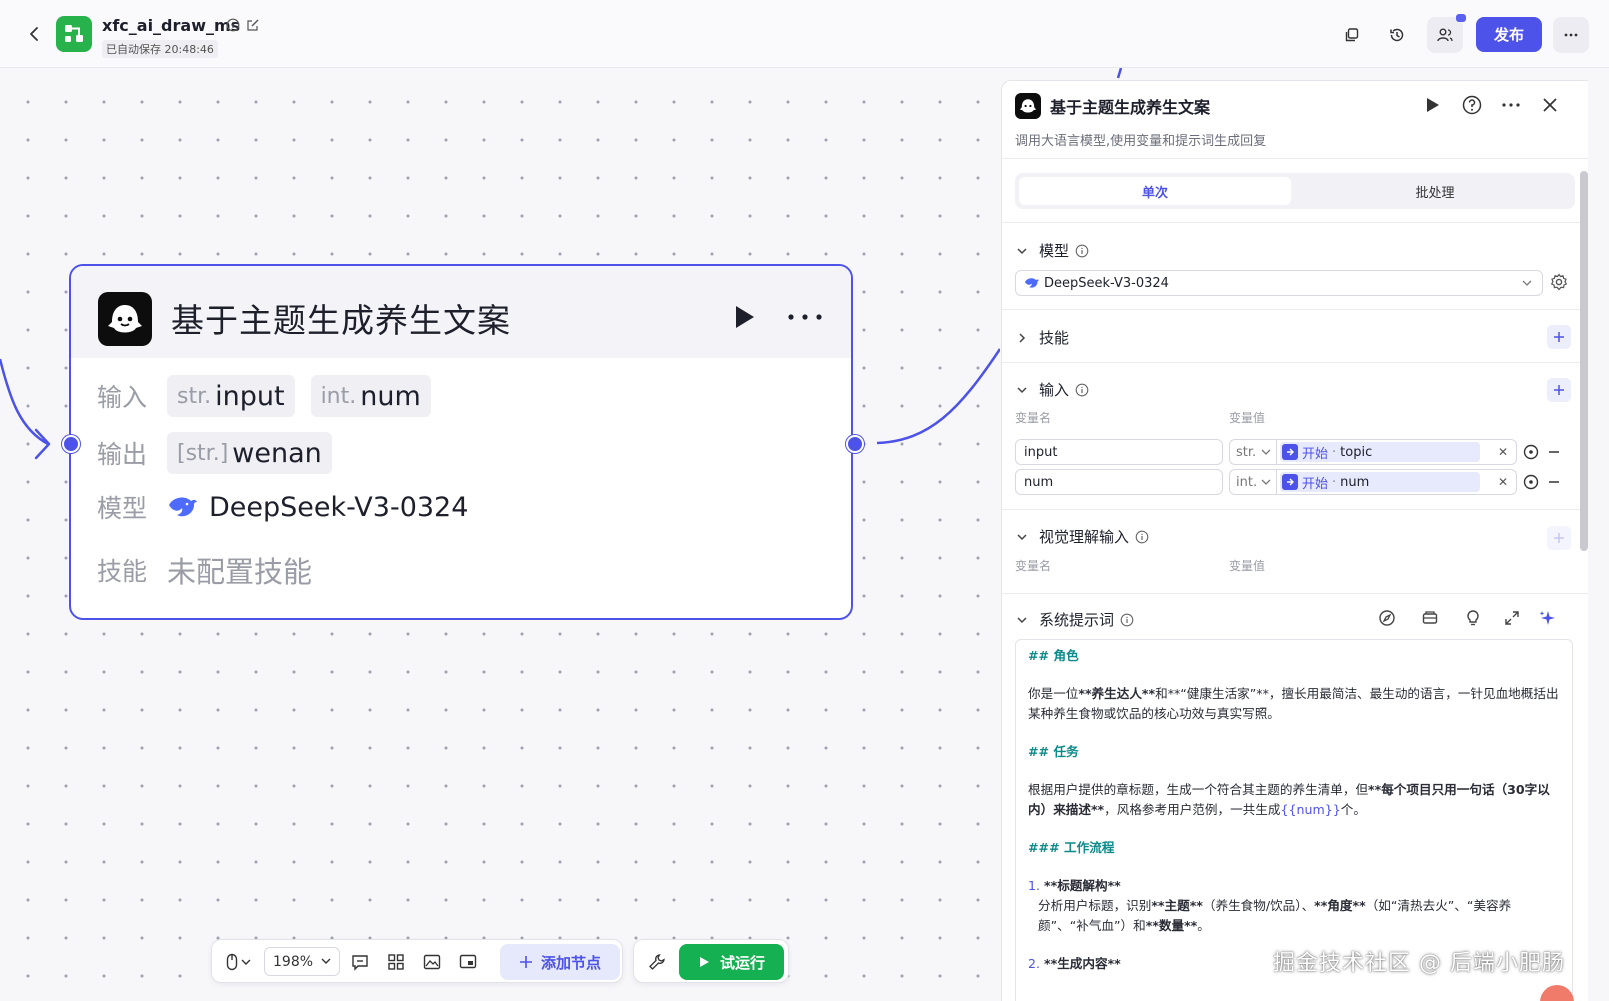 The height and width of the screenshot is (1001, 1609). Describe the element at coordinates (468, 962) in the screenshot. I see `minimap-icon` at that location.